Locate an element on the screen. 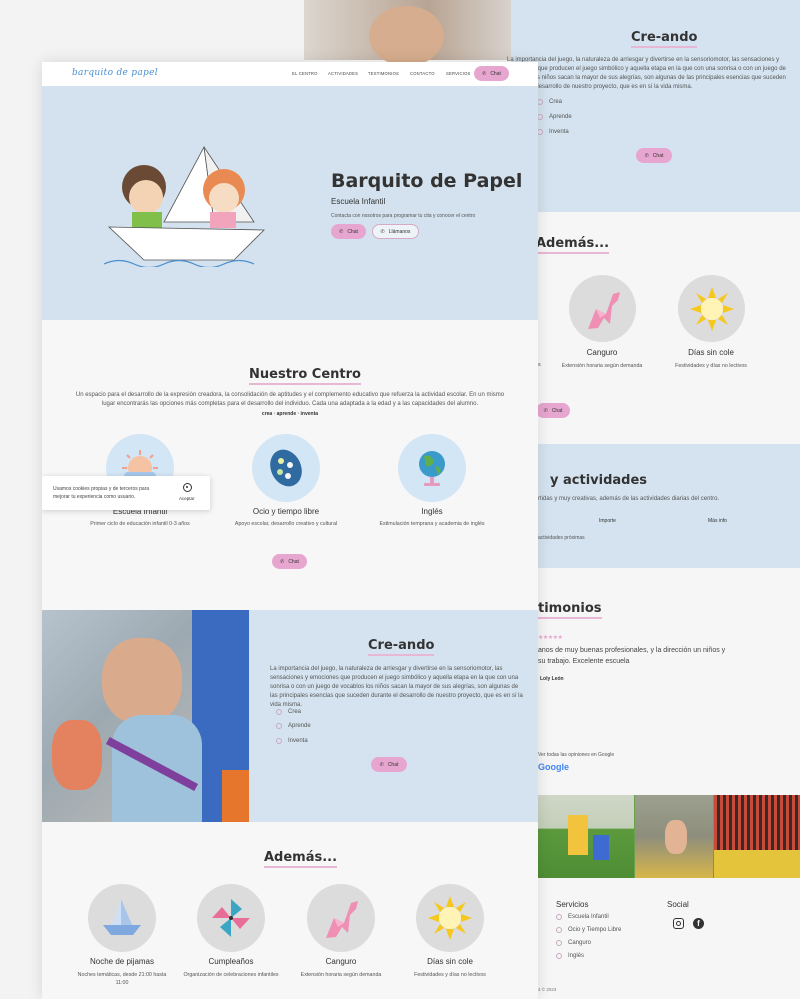 The image size is (800, 999). nav-item-actividades: ACTIVIDADES is located at coordinates (343, 73).